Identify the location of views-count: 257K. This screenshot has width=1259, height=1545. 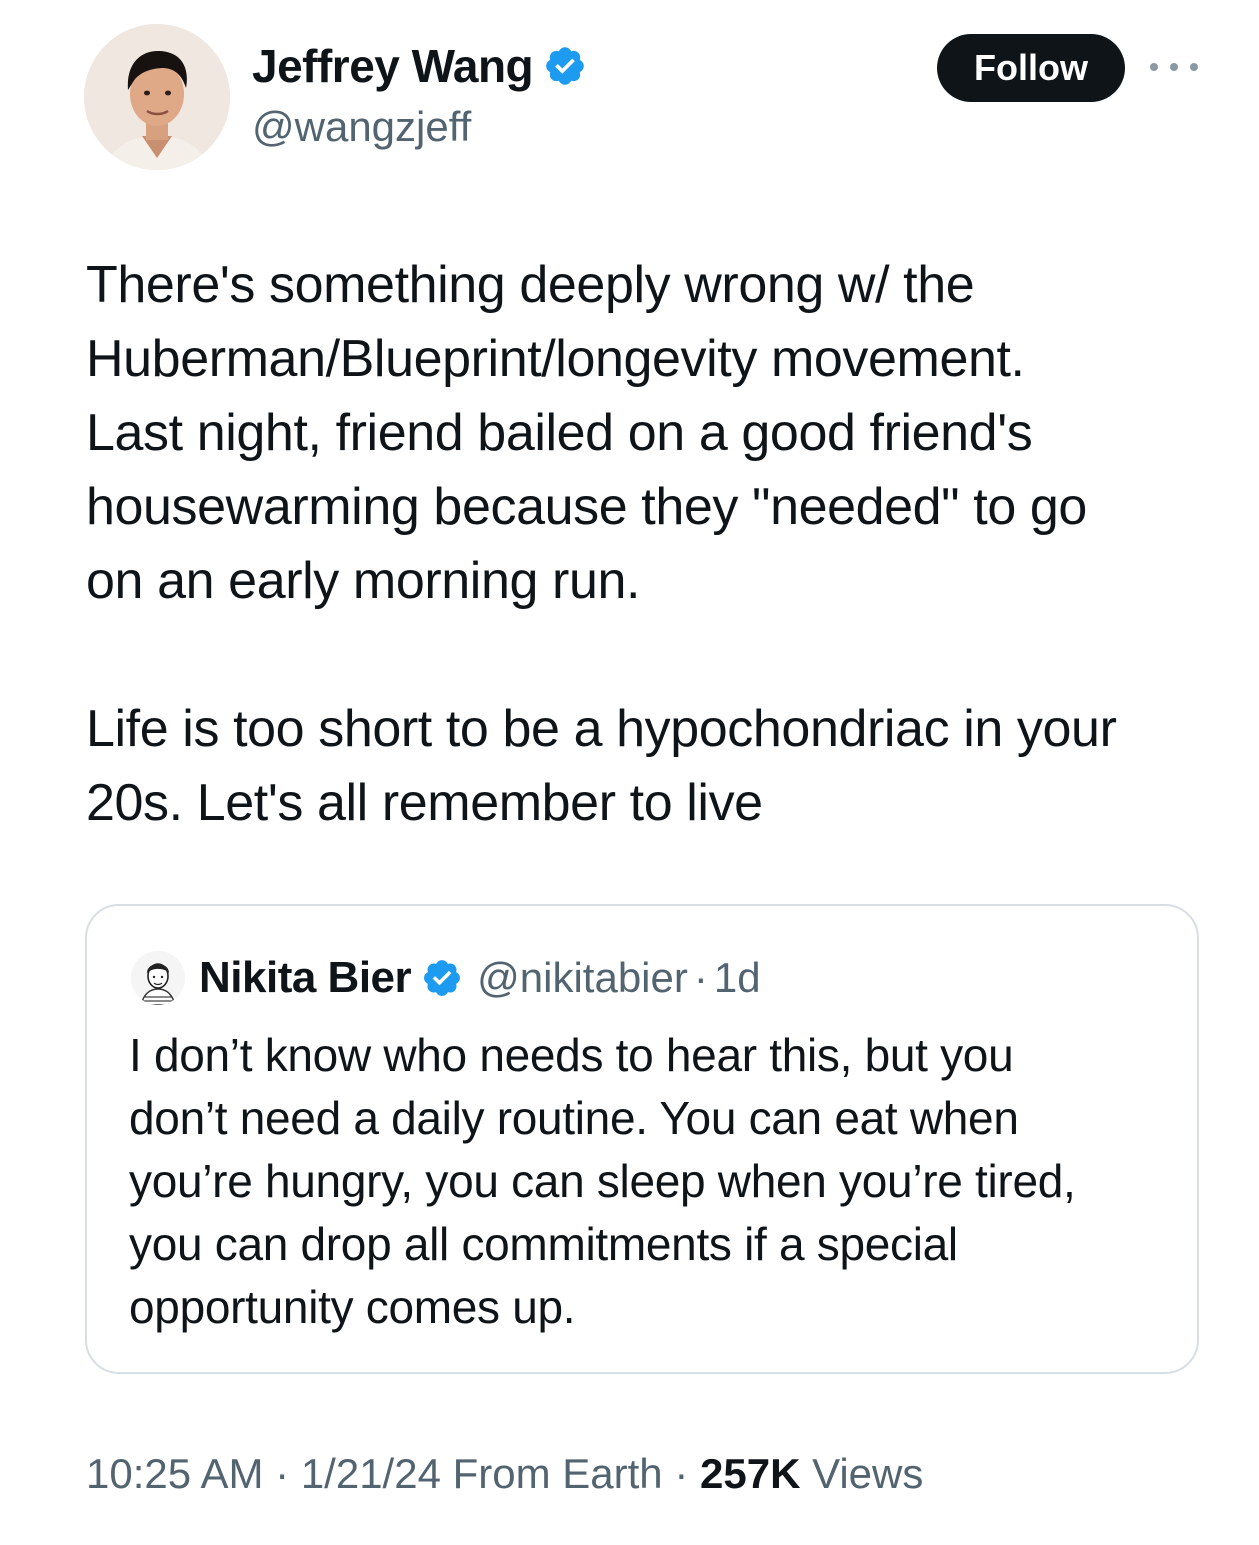
(750, 1473).